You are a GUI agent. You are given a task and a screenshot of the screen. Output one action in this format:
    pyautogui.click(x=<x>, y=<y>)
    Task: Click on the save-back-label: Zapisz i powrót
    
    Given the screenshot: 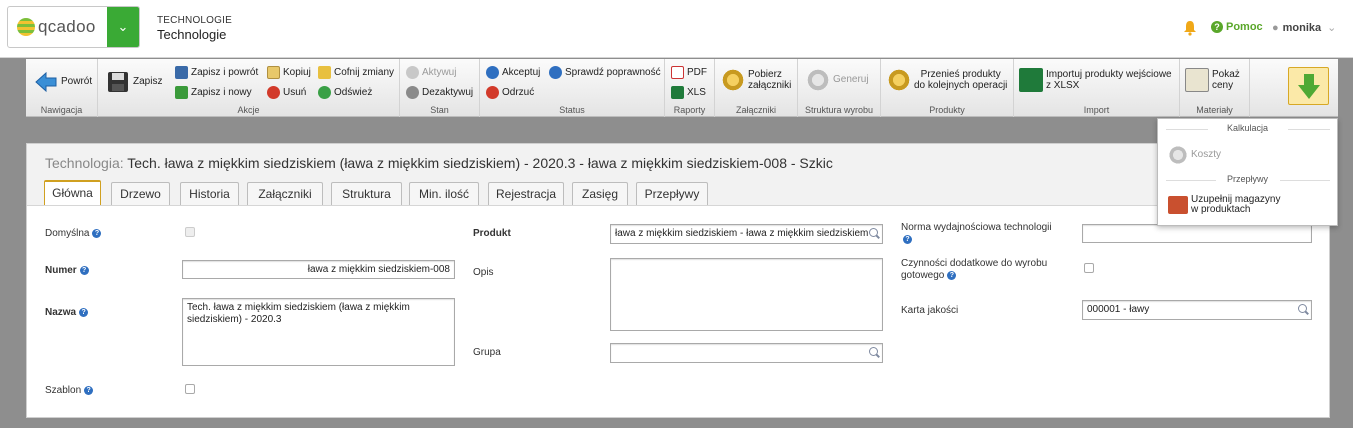 What is the action you would take?
    pyautogui.click(x=225, y=72)
    